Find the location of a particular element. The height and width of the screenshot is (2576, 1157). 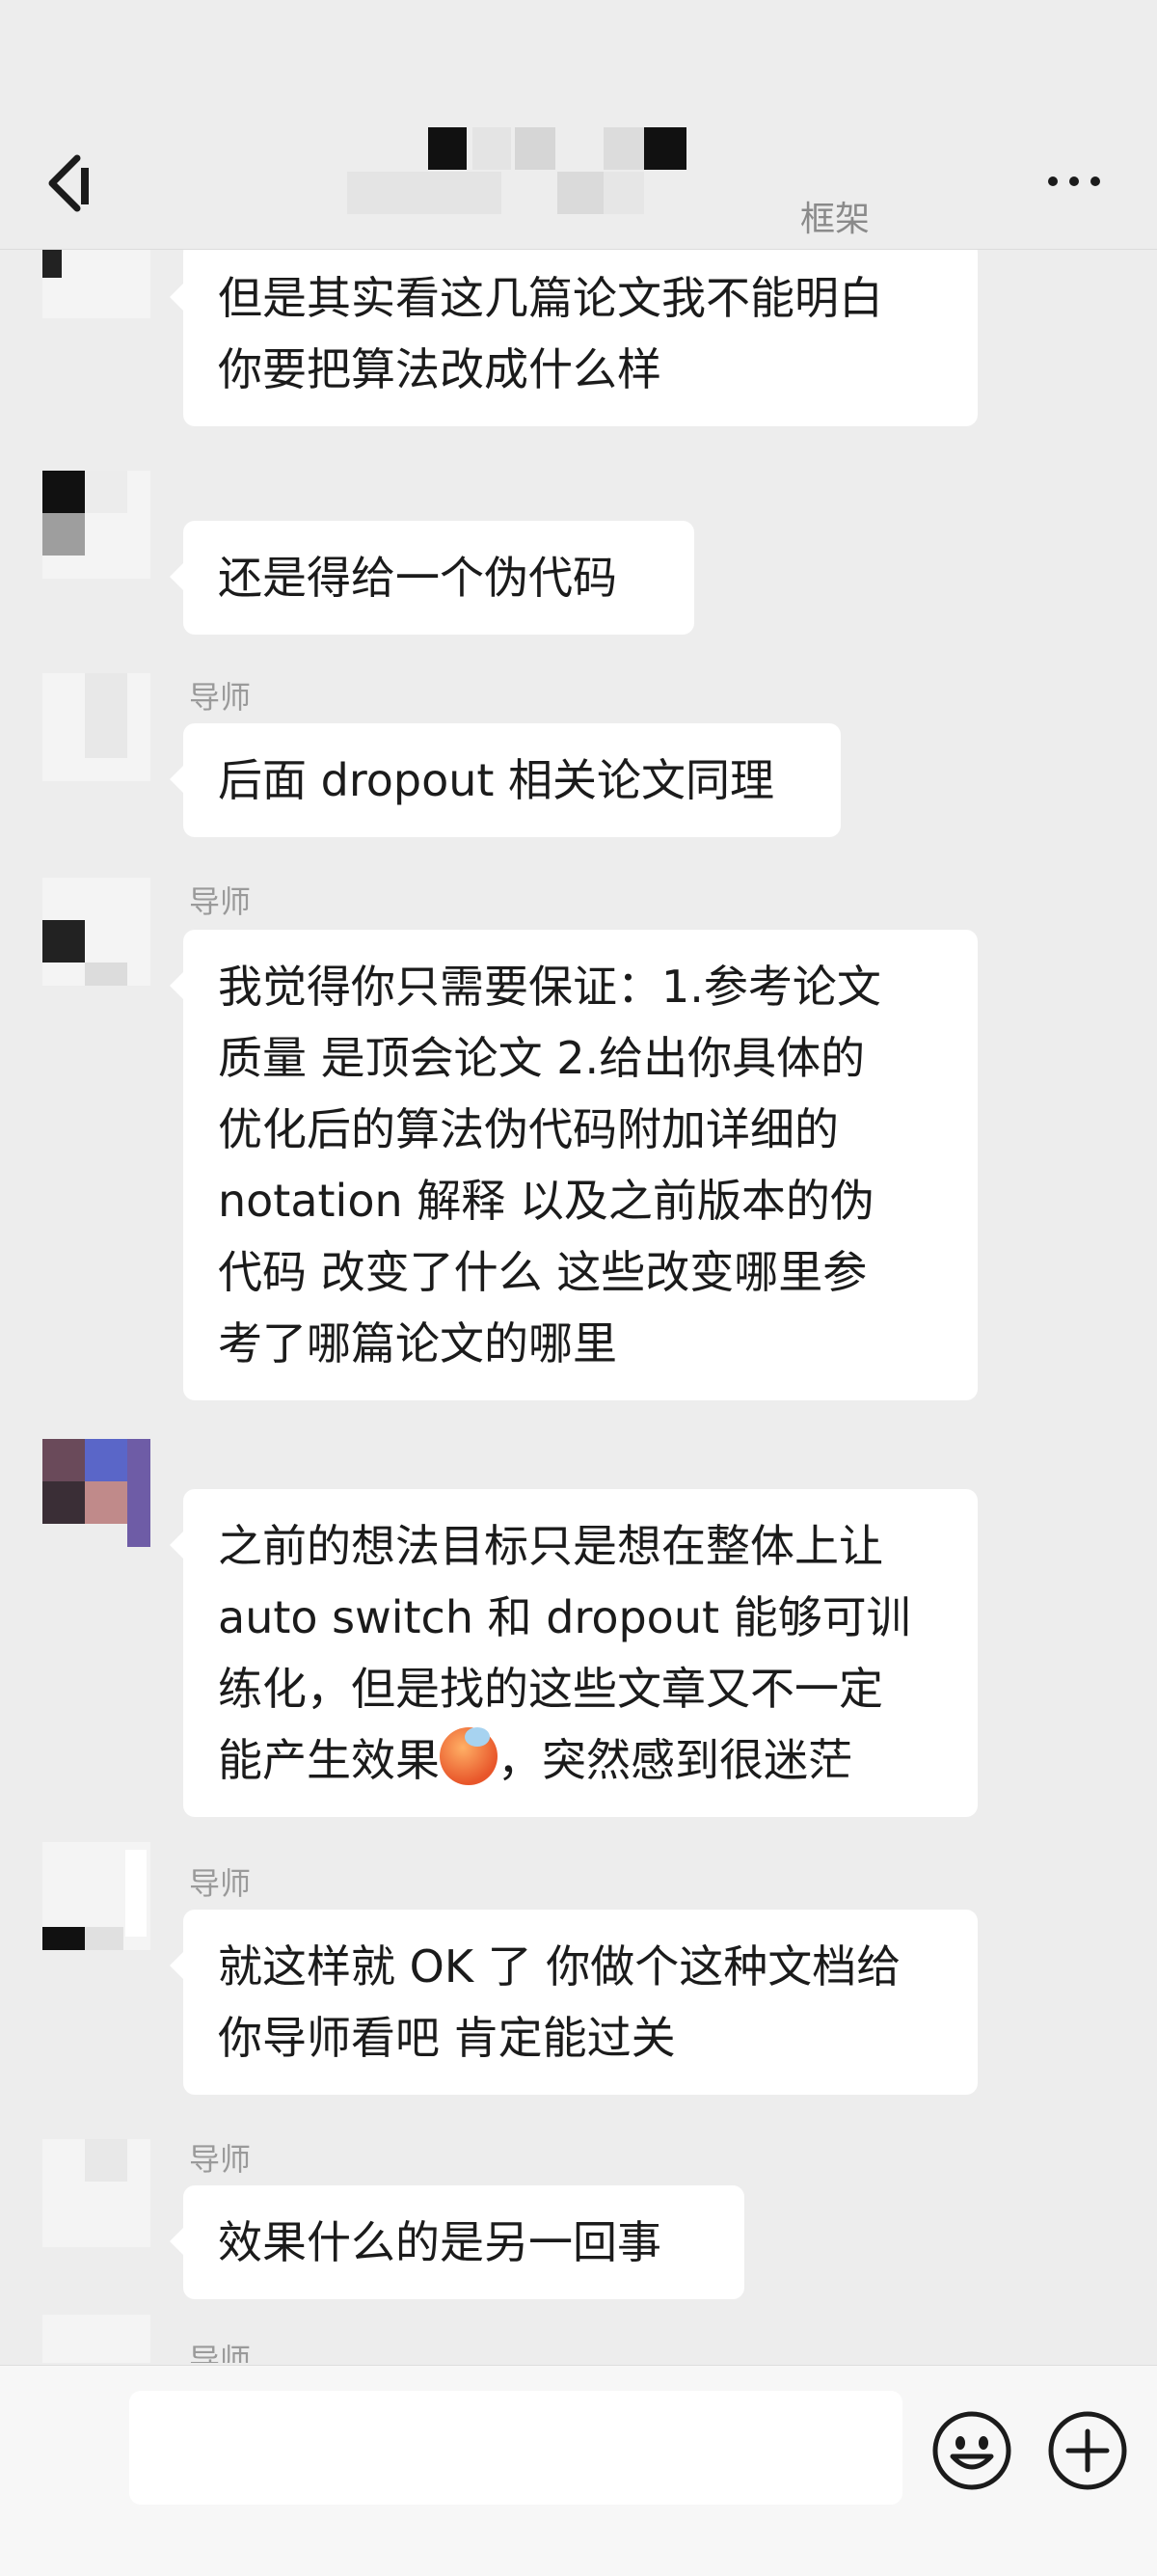

message-text: 质量 是顶会论文 2.给出你具体的 is located at coordinates (542, 1058).